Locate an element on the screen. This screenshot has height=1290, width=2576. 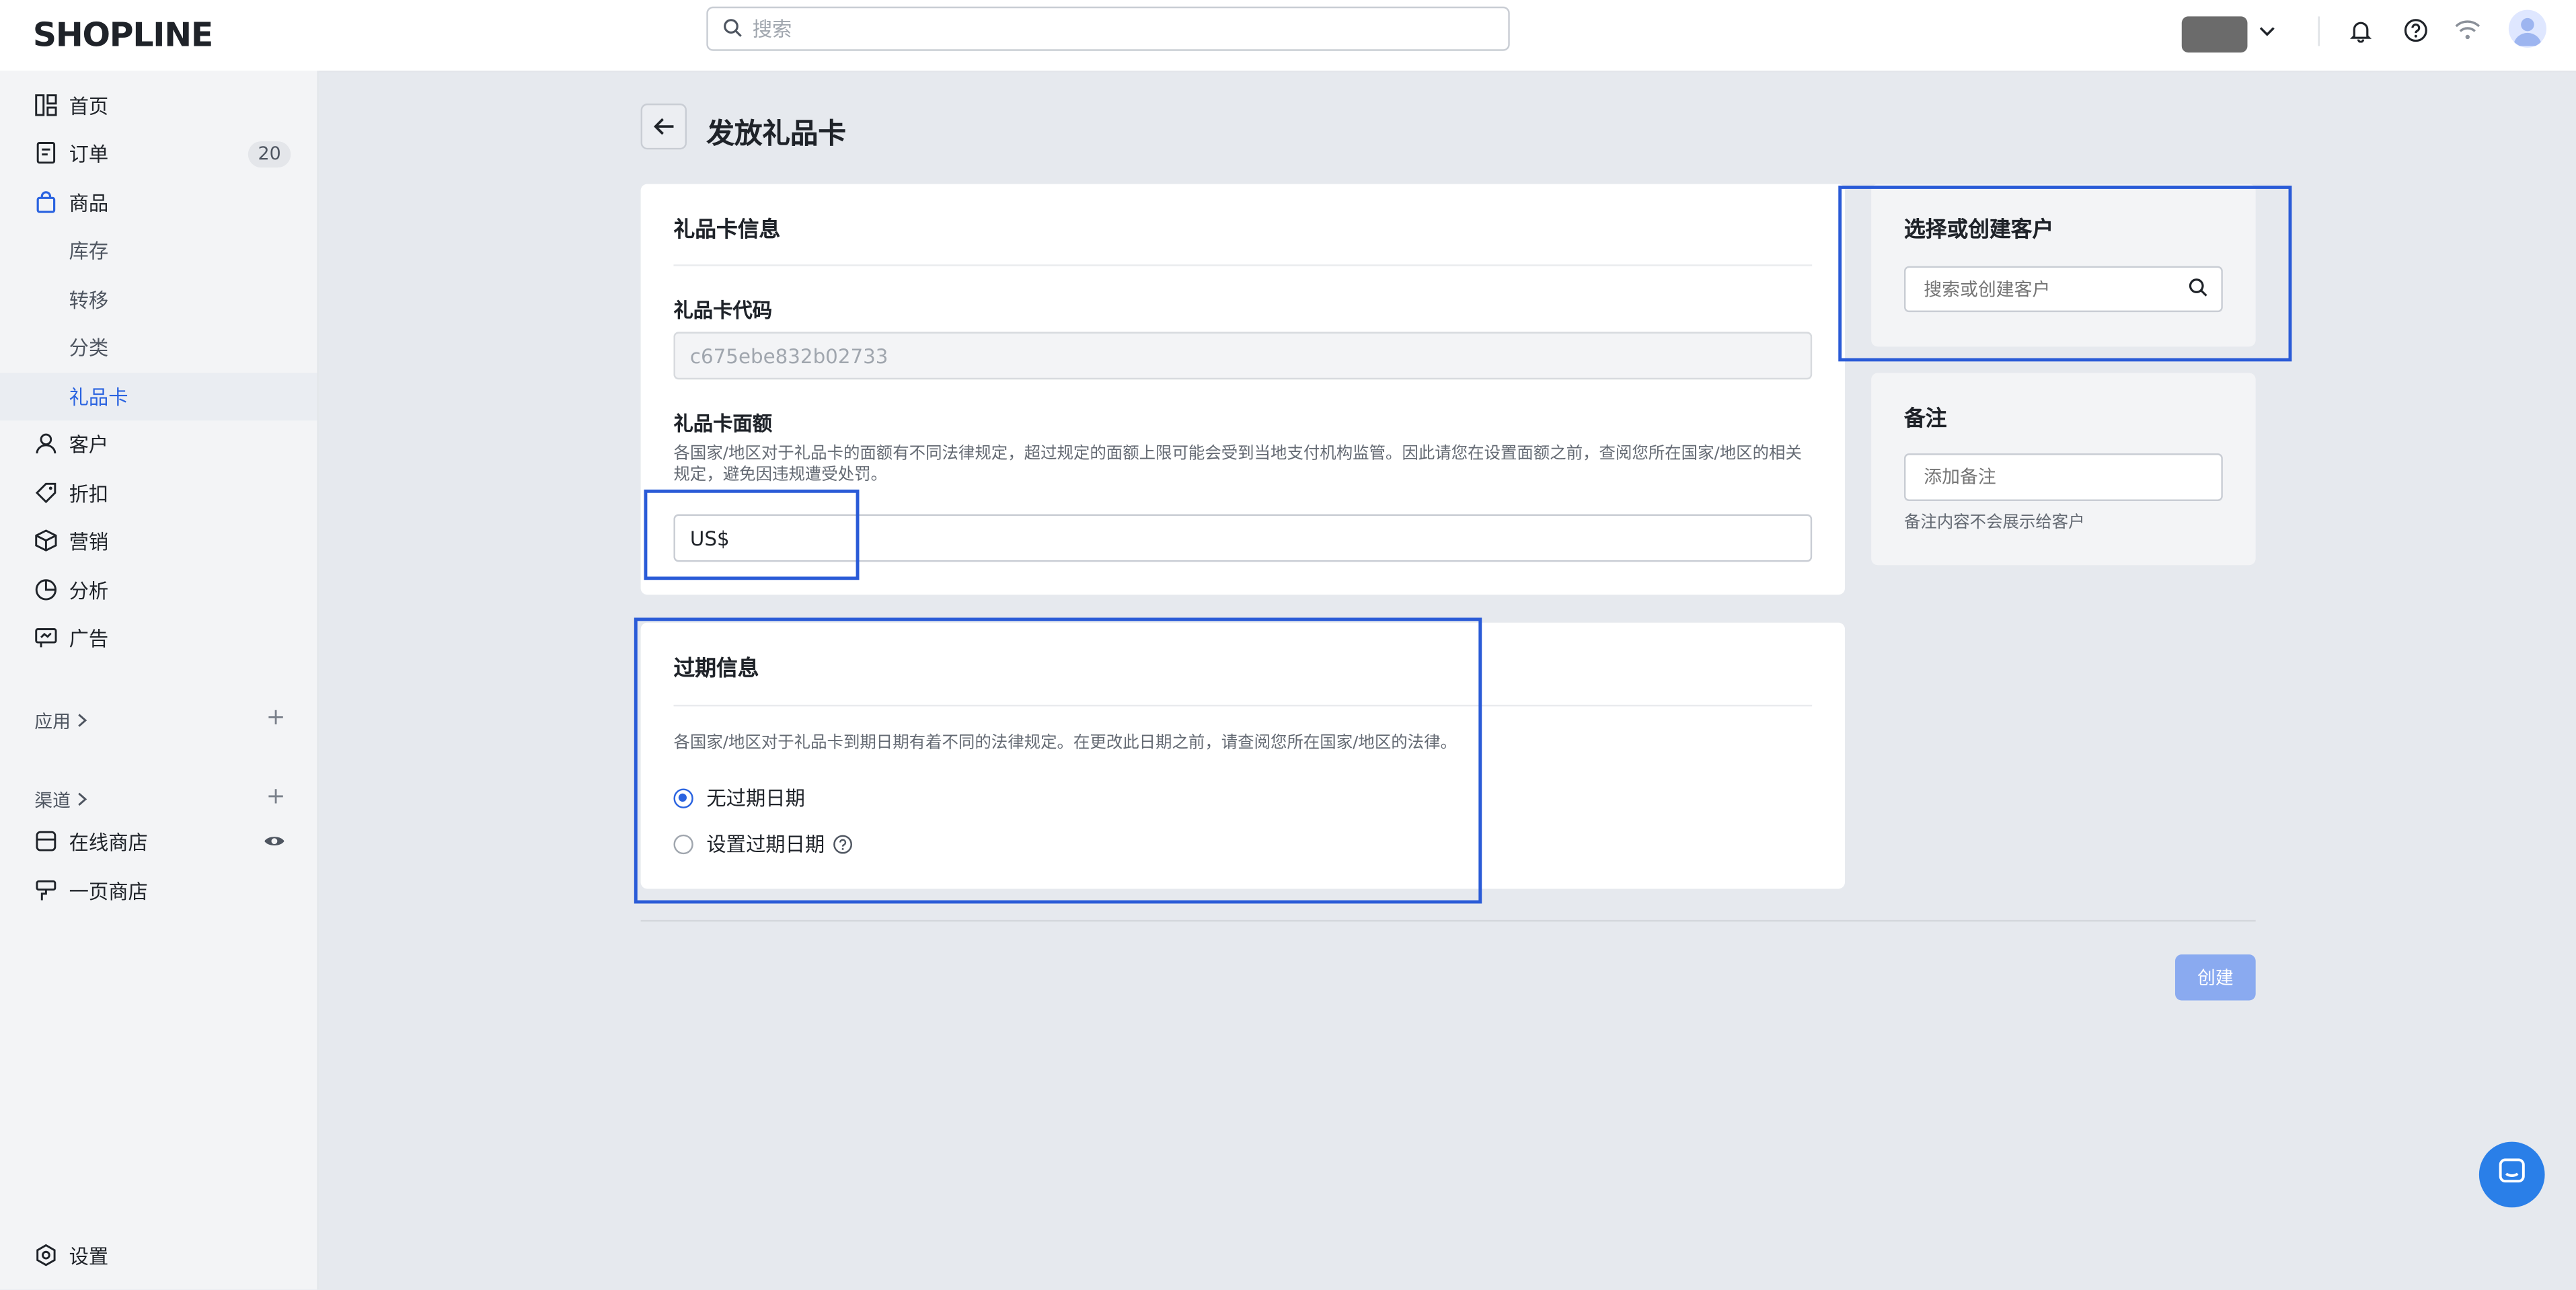
sidebar-item-label: 分析 is located at coordinates (89, 591).